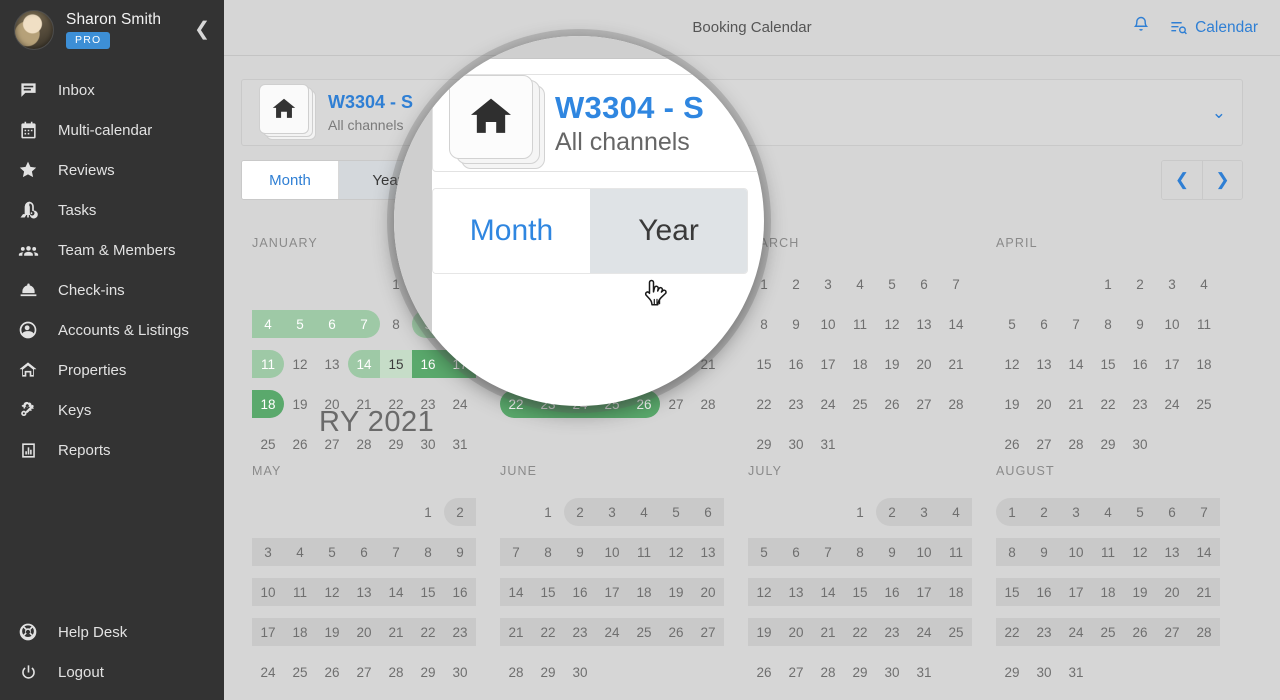 This screenshot has width=1280, height=700. What do you see at coordinates (956, 512) in the screenshot?
I see `day-cell: 4` at bounding box center [956, 512].